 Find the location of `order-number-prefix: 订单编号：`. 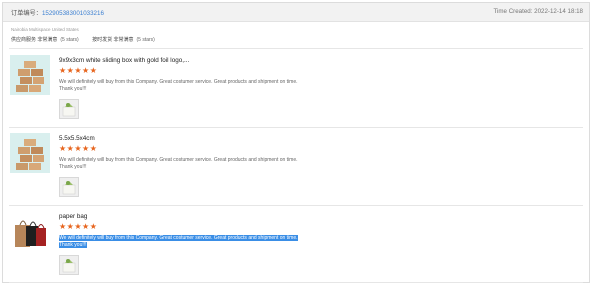

order-number-prefix: 订单编号： is located at coordinates (26, 13).